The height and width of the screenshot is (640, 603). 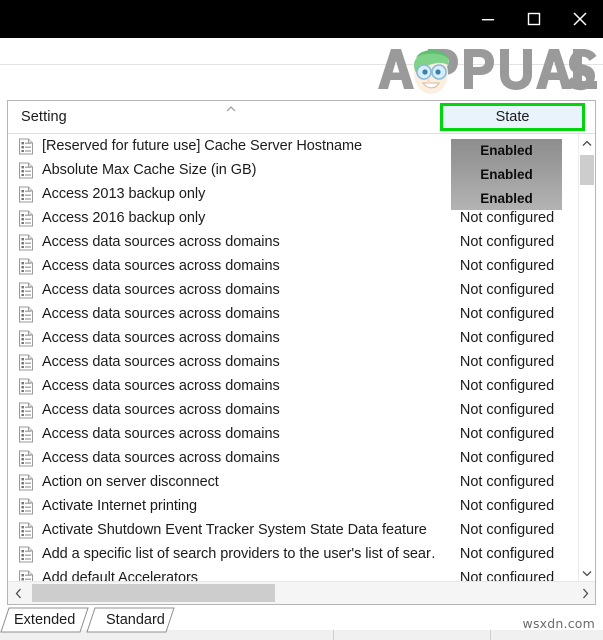 I want to click on state-overlay-values: Enabled Enabled Enabled, so click(x=506, y=174).